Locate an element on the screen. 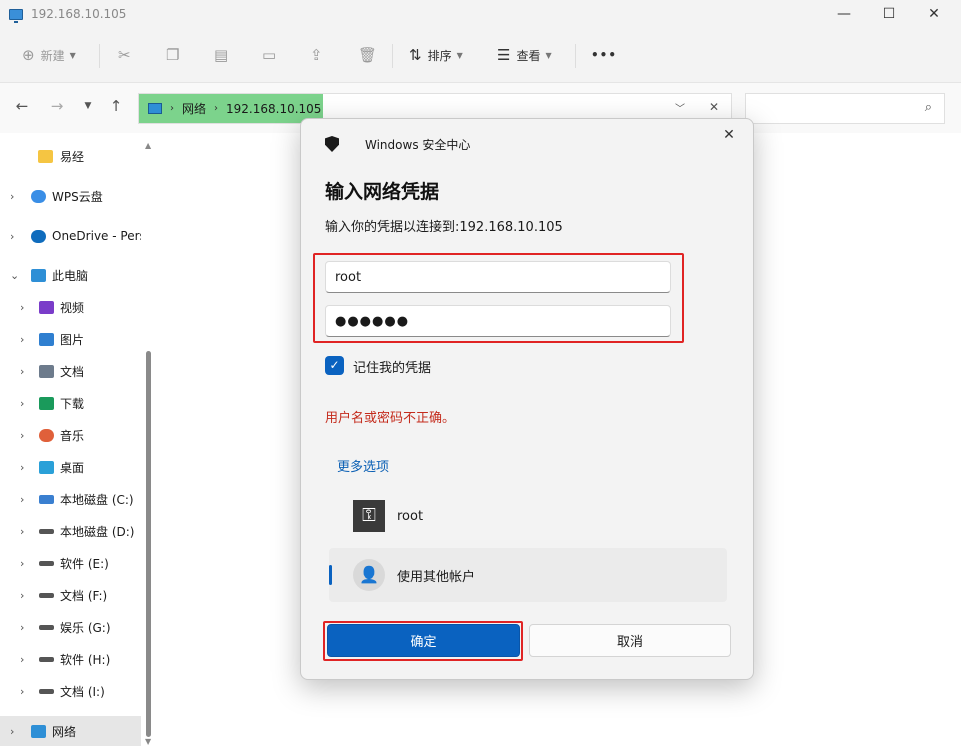  account-other: 👤 使用其他帐户 is located at coordinates (528, 575).